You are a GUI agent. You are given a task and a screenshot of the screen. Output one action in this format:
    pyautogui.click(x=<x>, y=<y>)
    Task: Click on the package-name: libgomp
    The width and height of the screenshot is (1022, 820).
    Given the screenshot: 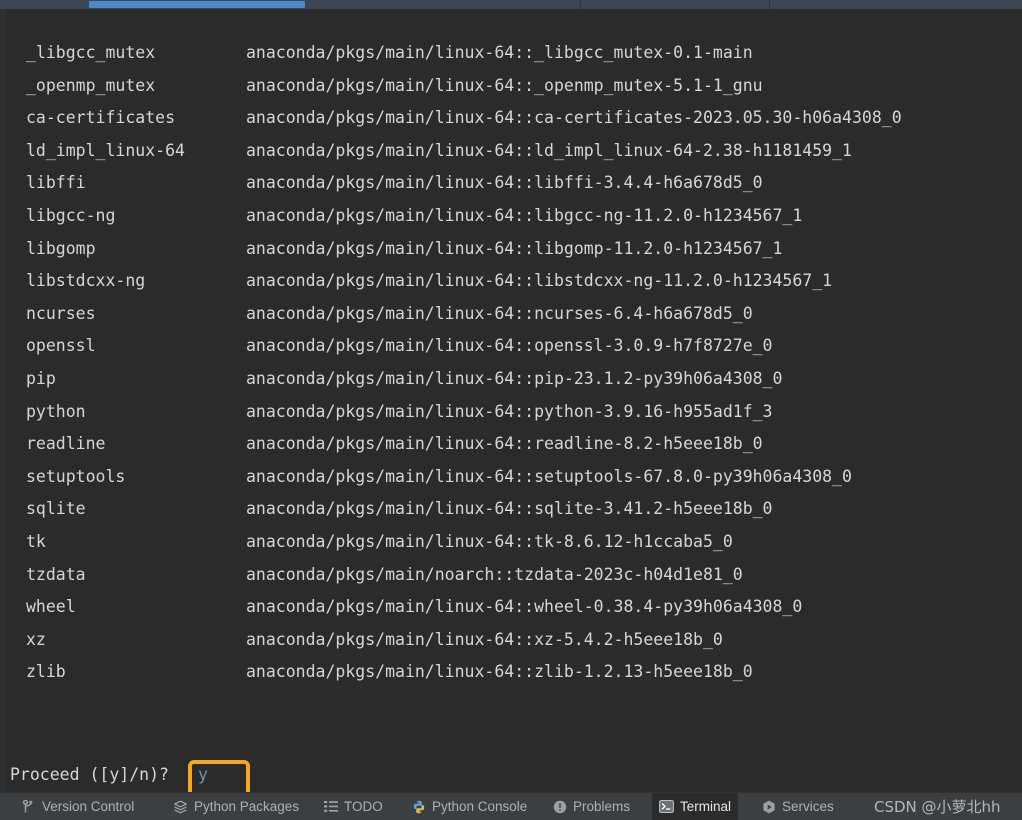 What is the action you would take?
    pyautogui.click(x=61, y=248)
    